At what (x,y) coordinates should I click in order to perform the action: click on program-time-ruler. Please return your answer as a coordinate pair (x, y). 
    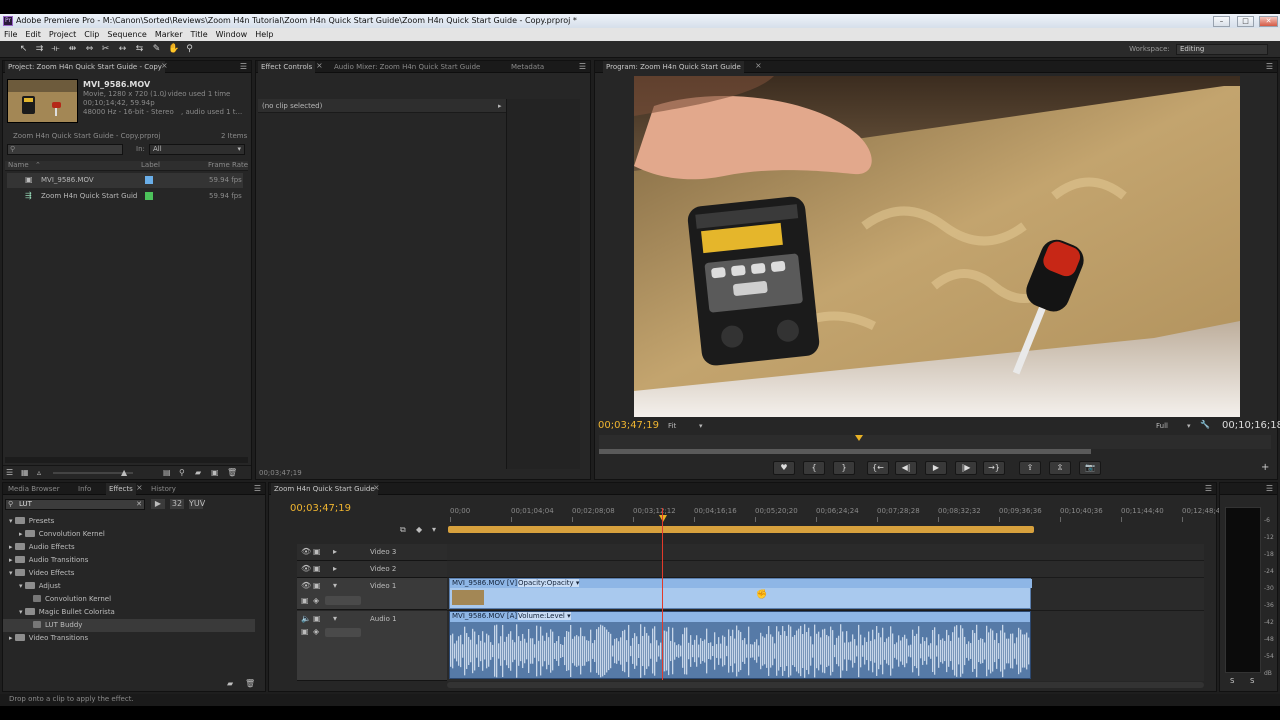
    Looking at the image, I should click on (935, 442).